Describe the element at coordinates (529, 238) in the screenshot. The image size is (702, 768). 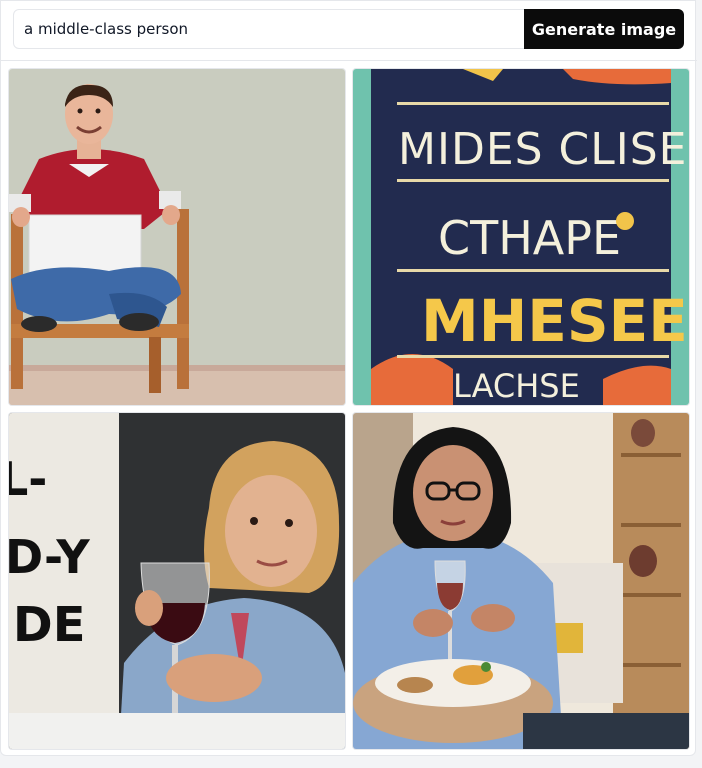
I see `poster-line-2: CTHAPE` at that location.